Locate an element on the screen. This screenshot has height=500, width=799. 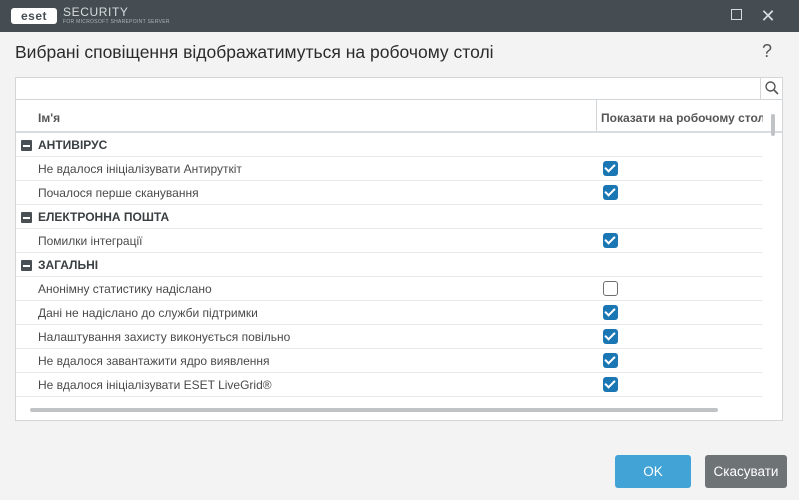
notification-label: Анонімну статистику надіслано is located at coordinates (125, 289).